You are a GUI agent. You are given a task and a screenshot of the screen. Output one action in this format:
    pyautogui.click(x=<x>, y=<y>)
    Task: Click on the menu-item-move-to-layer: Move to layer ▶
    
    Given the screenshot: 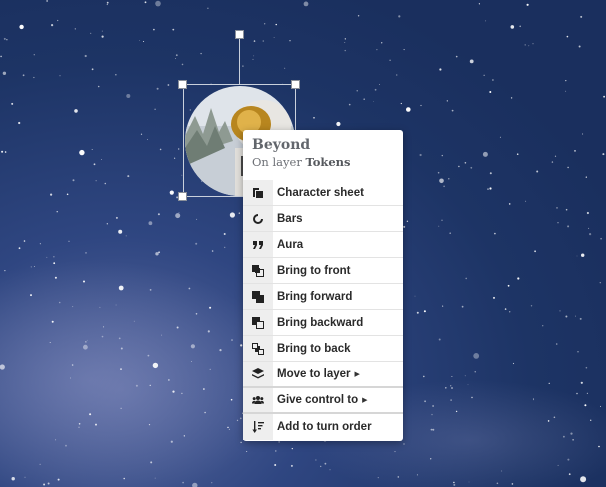 What is the action you would take?
    pyautogui.click(x=323, y=375)
    